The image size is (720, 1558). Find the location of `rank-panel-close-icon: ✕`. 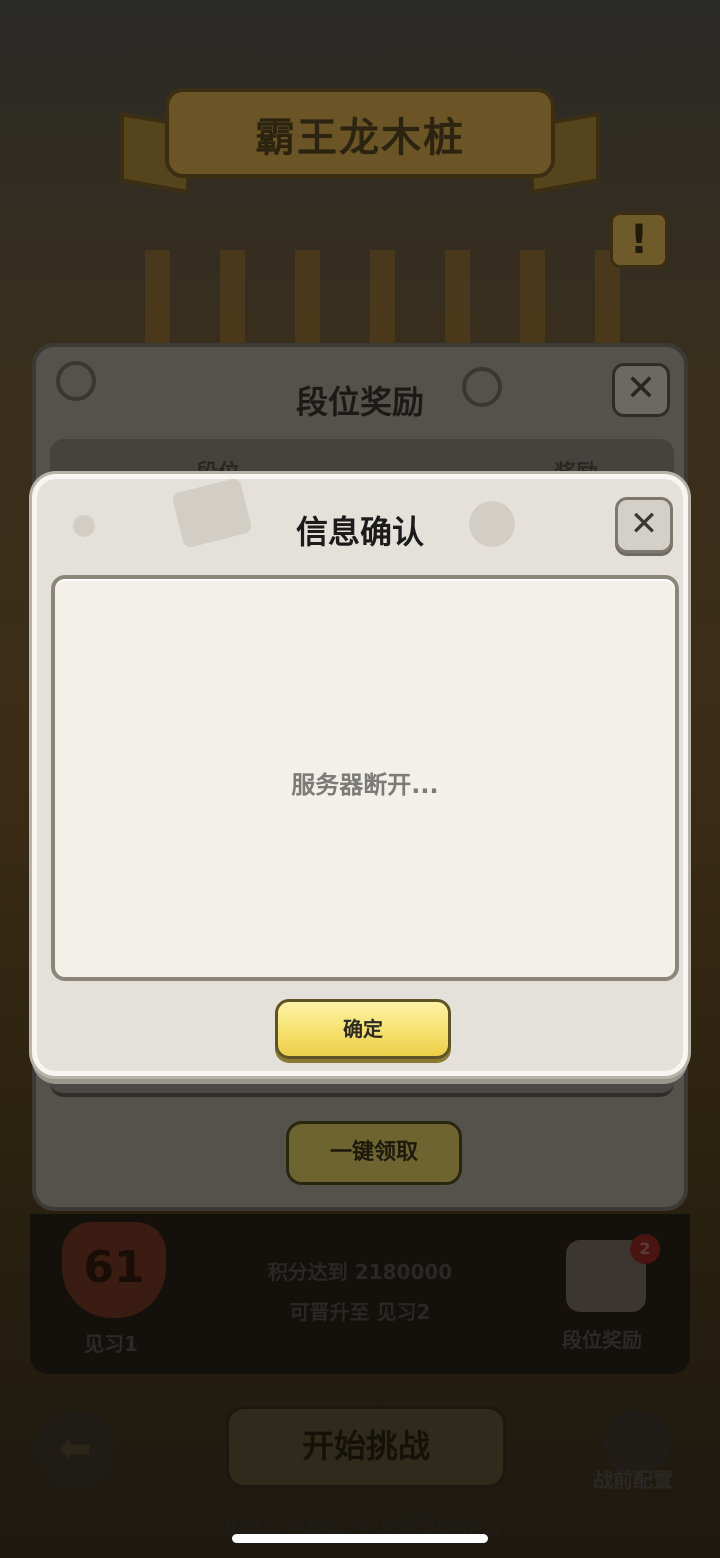

rank-panel-close-icon: ✕ is located at coordinates (641, 390).